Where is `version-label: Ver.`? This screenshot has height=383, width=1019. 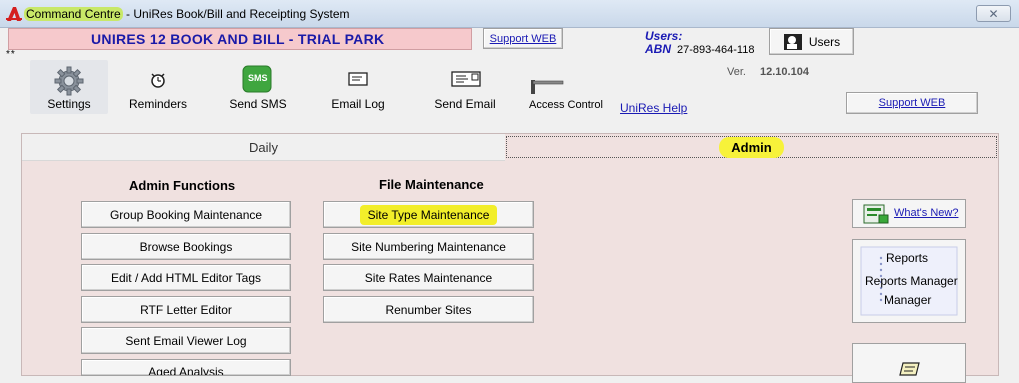
version-label: Ver. is located at coordinates (736, 72).